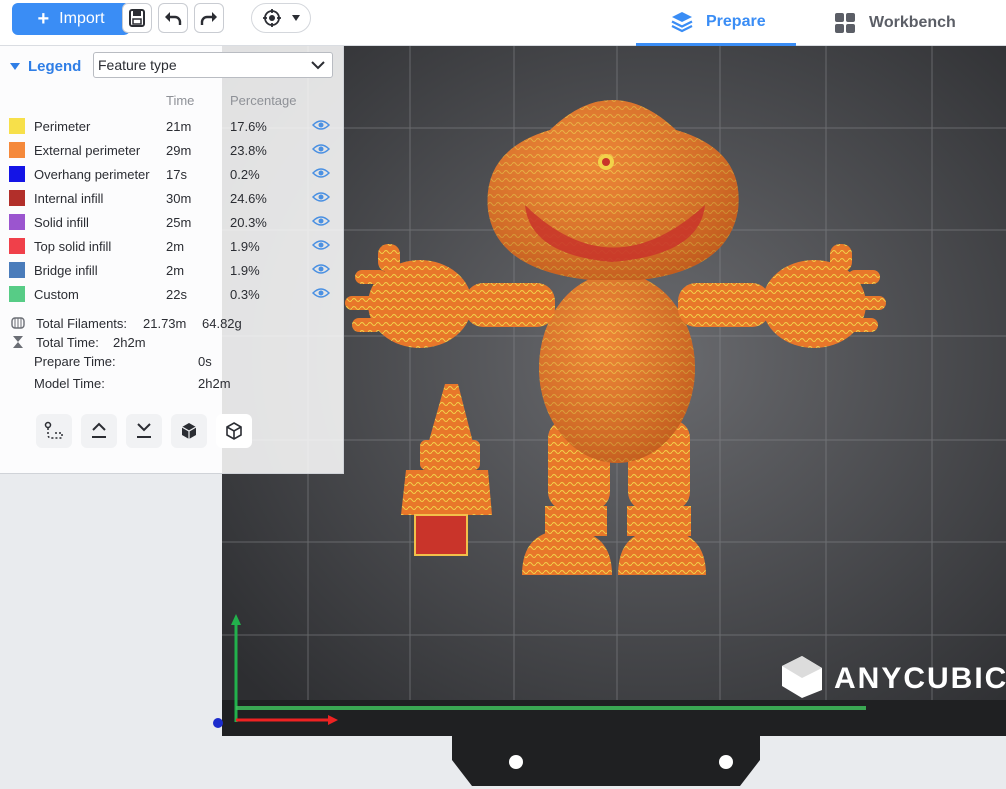 Image resolution: width=1006 pixels, height=789 pixels. I want to click on feature-percentage: 23.8%, so click(248, 150).